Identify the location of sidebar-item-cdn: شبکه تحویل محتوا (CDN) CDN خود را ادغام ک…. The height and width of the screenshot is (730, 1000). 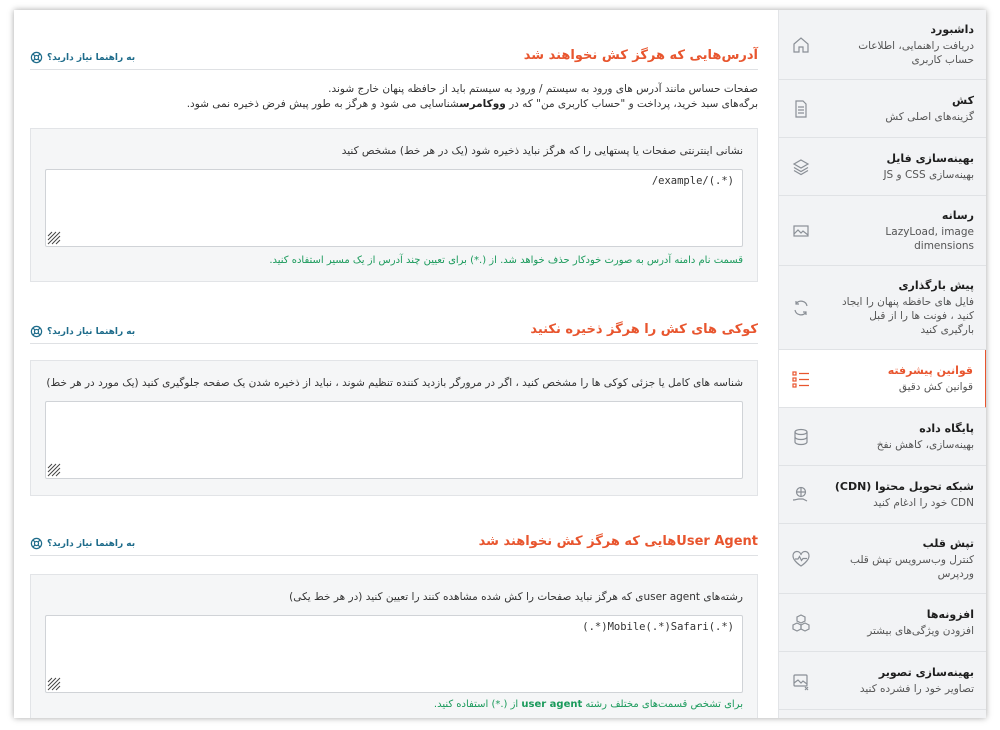
(882, 495).